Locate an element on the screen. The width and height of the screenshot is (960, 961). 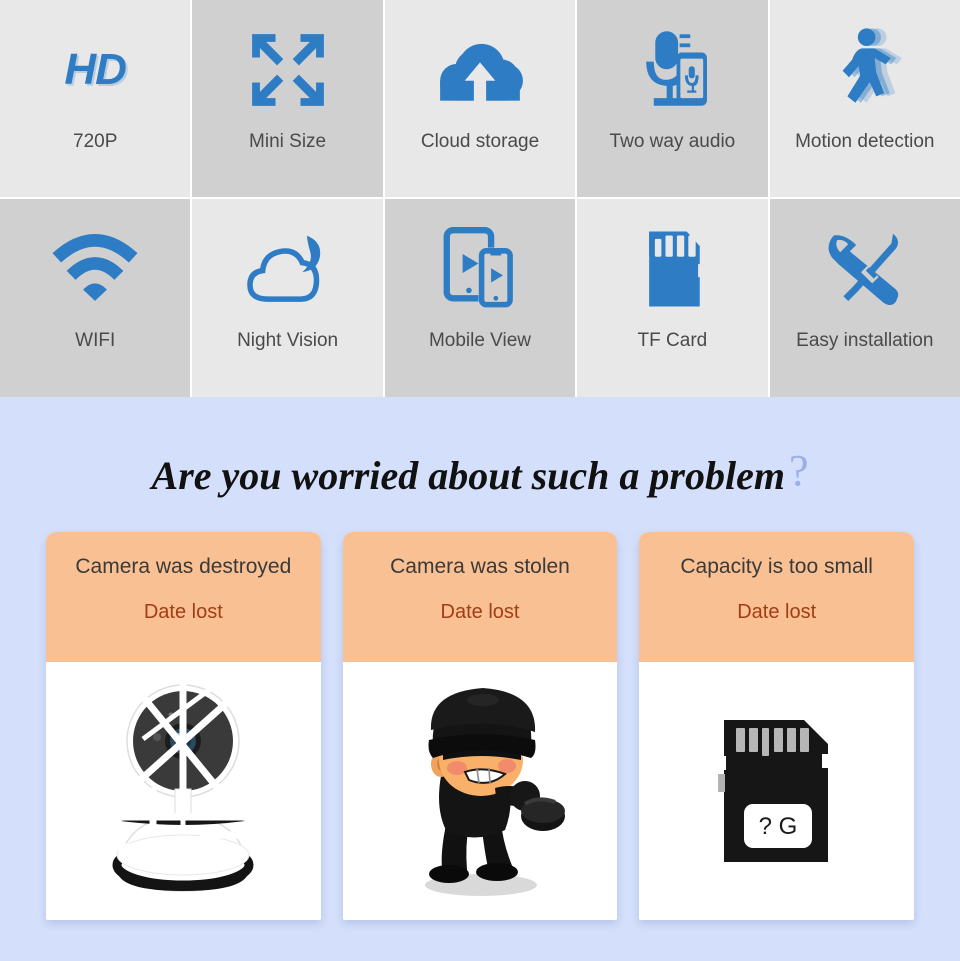
wifi-icon is located at coordinates (95, 269).